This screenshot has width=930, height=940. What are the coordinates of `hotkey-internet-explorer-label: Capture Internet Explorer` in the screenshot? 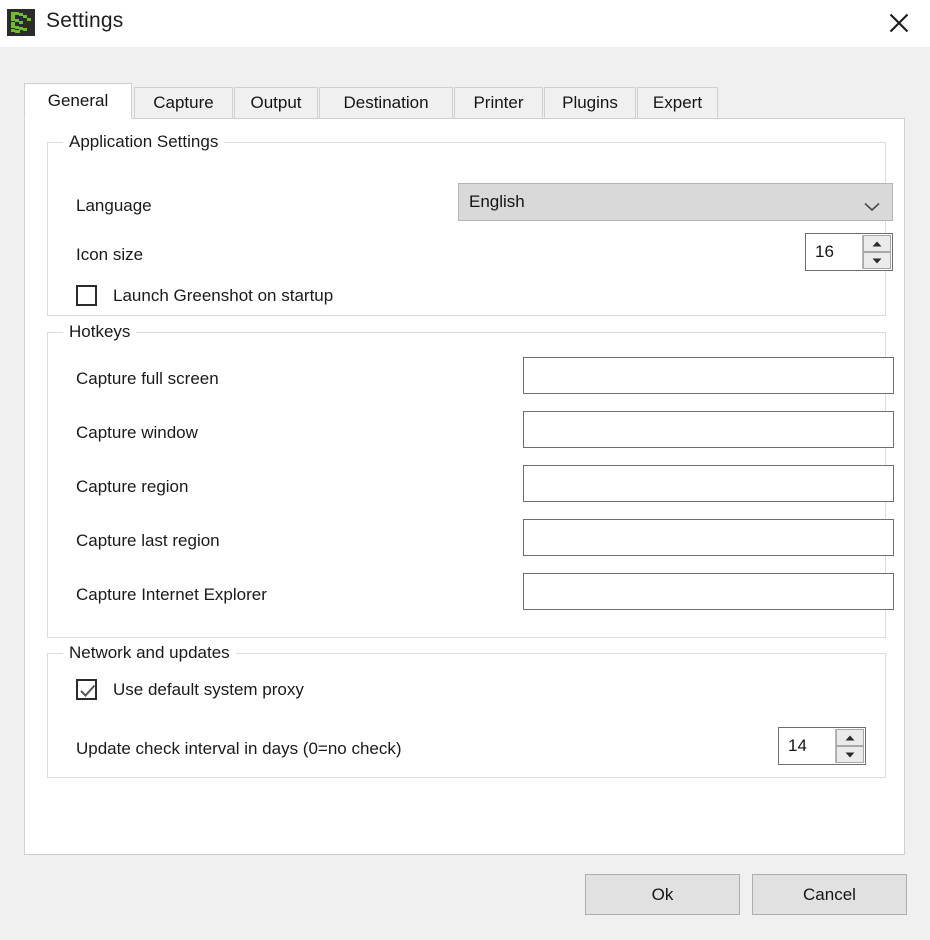 It's located at (171, 594).